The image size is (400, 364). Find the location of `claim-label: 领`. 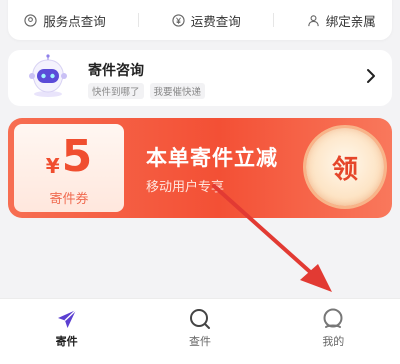

claim-label: 领 is located at coordinates (344, 169).